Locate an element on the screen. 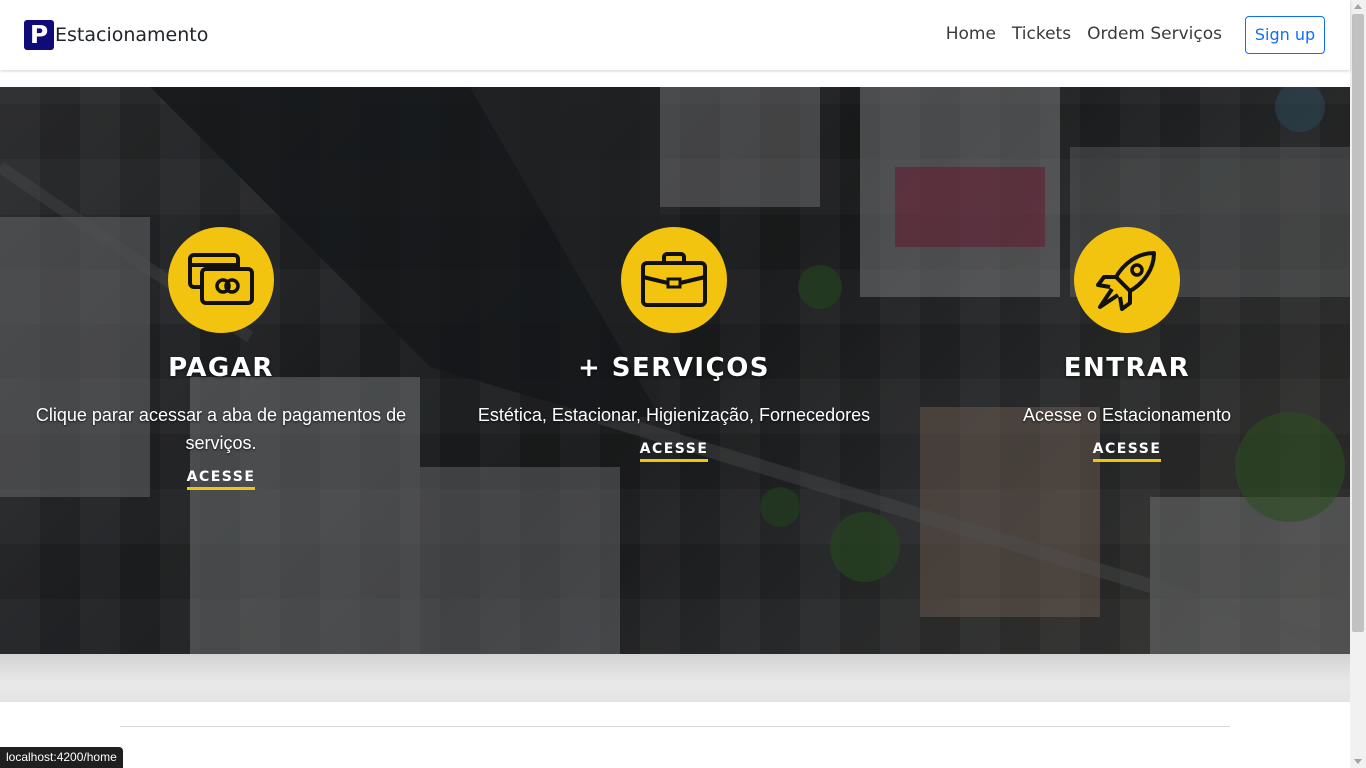 This screenshot has width=1366, height=768. nav-link-tickets: Tickets is located at coordinates (1041, 34).